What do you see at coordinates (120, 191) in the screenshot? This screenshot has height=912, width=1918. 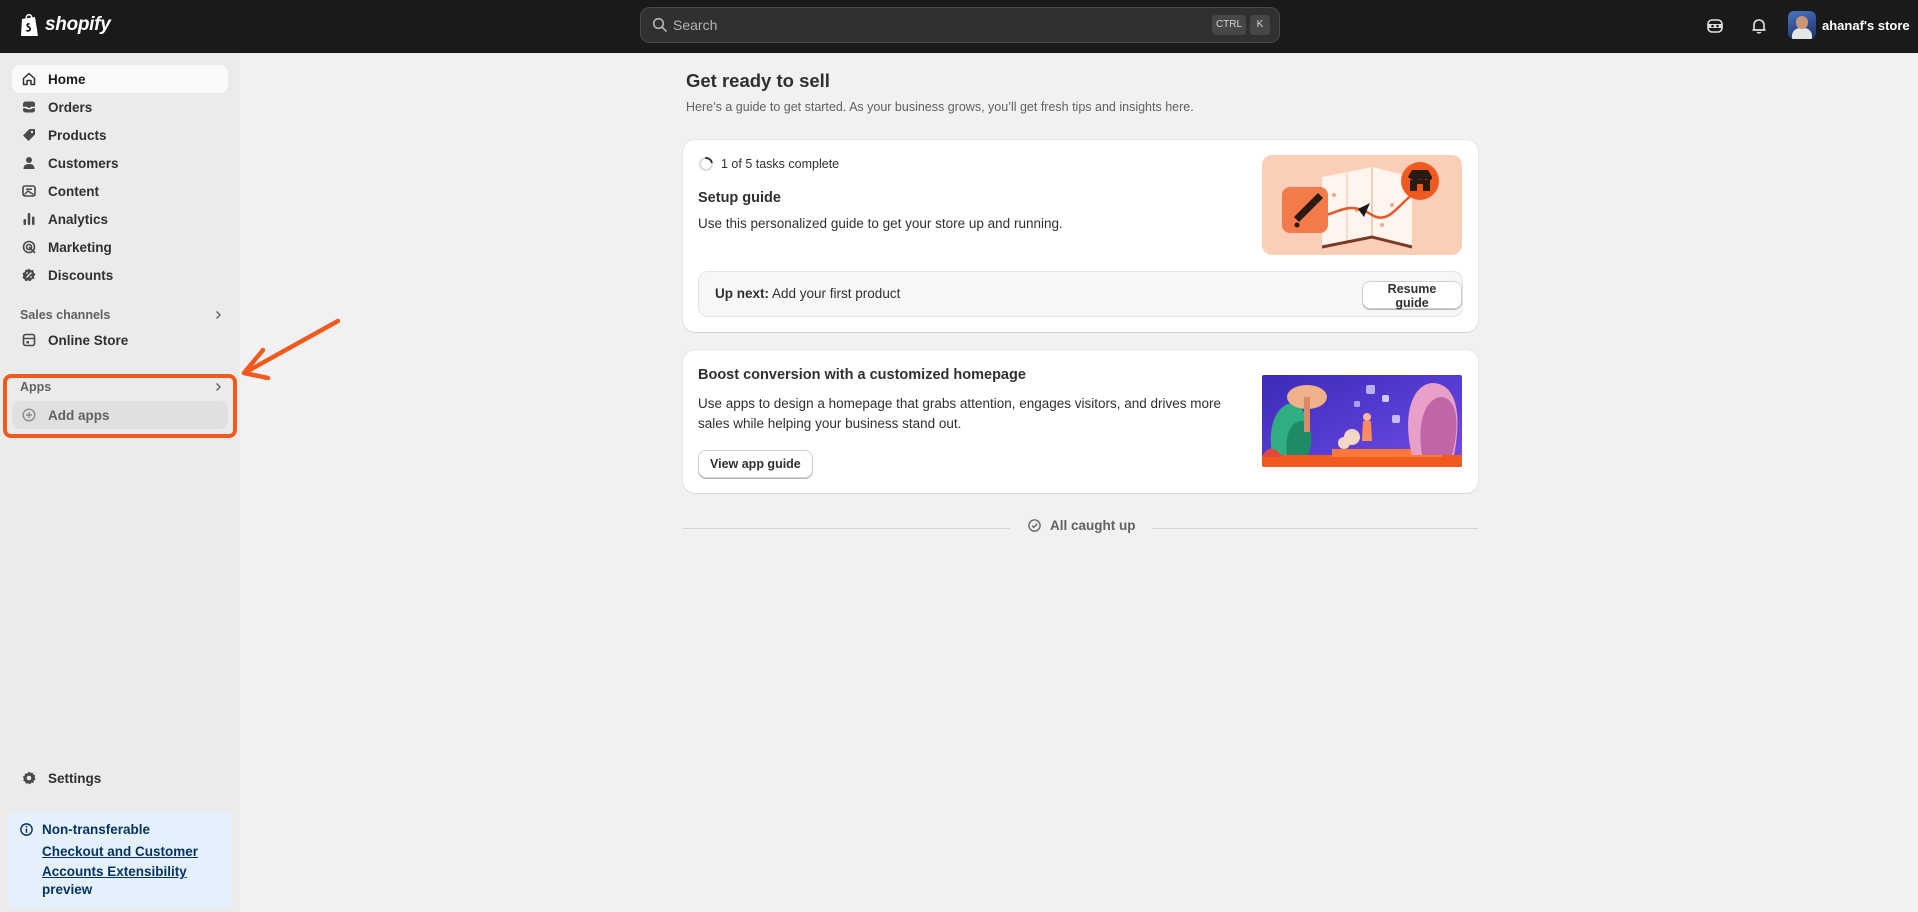 I see `sidebar-item-content: Content` at bounding box center [120, 191].